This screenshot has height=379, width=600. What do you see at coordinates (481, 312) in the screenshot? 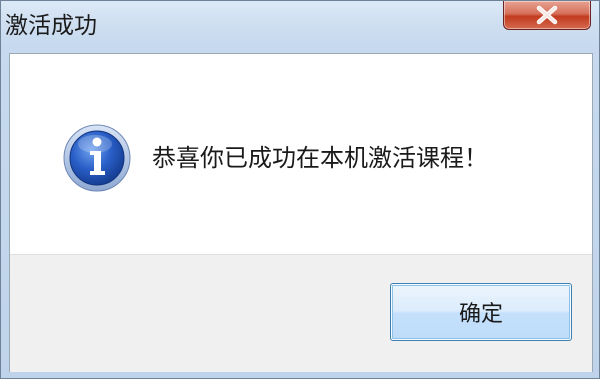
I see `ok-button: 确定` at bounding box center [481, 312].